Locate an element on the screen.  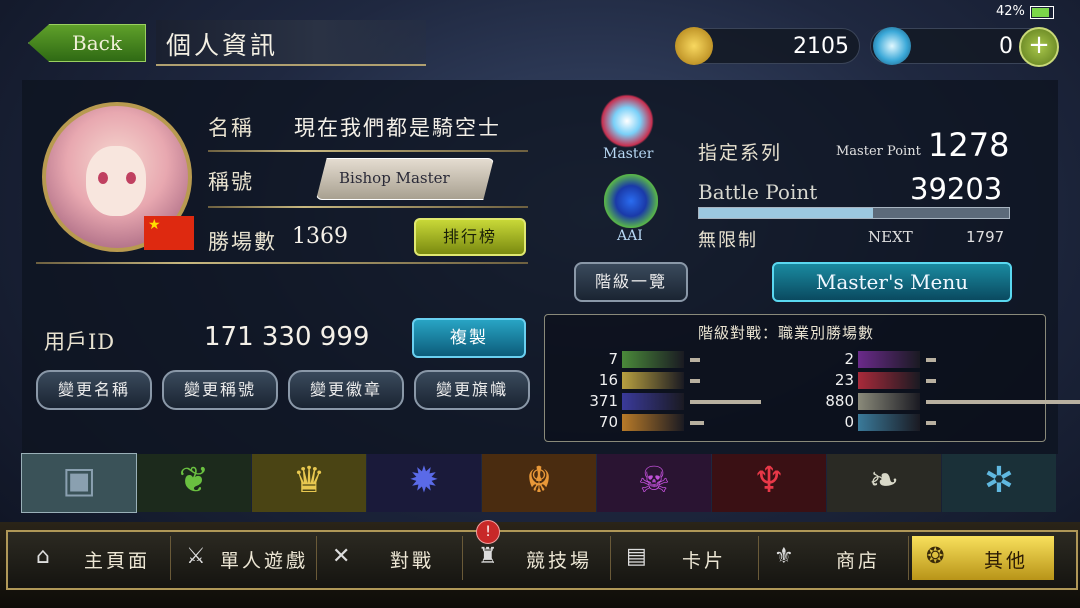
wins-label: 勝場數 is located at coordinates (242, 242).